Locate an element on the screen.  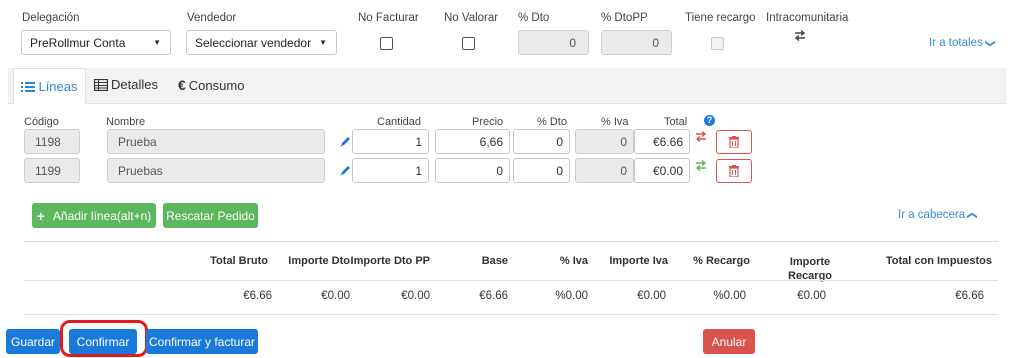
tab-consumo: € Consumo is located at coordinates (211, 85).